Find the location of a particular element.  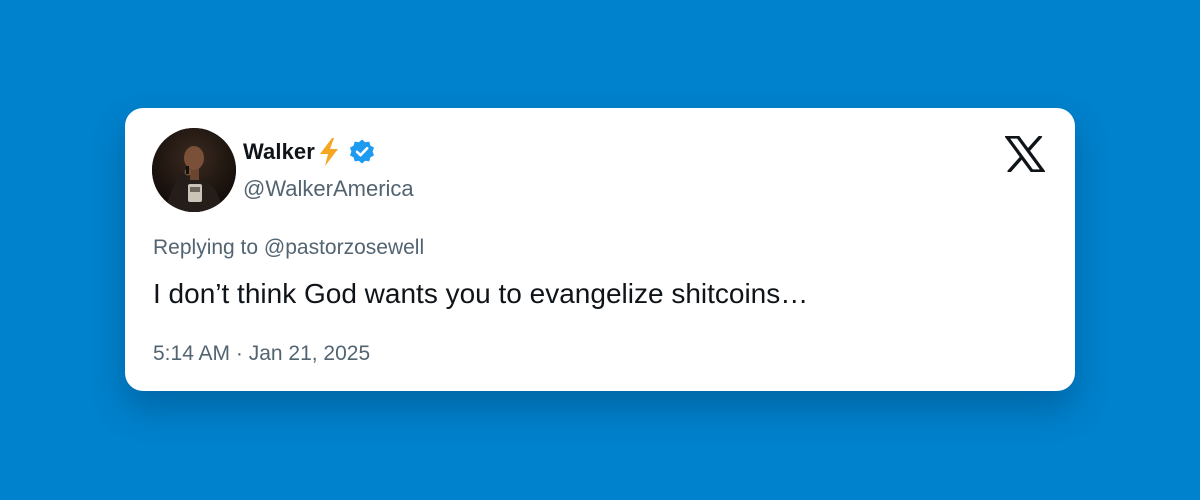

reply-prefix: Replying to is located at coordinates (208, 247).